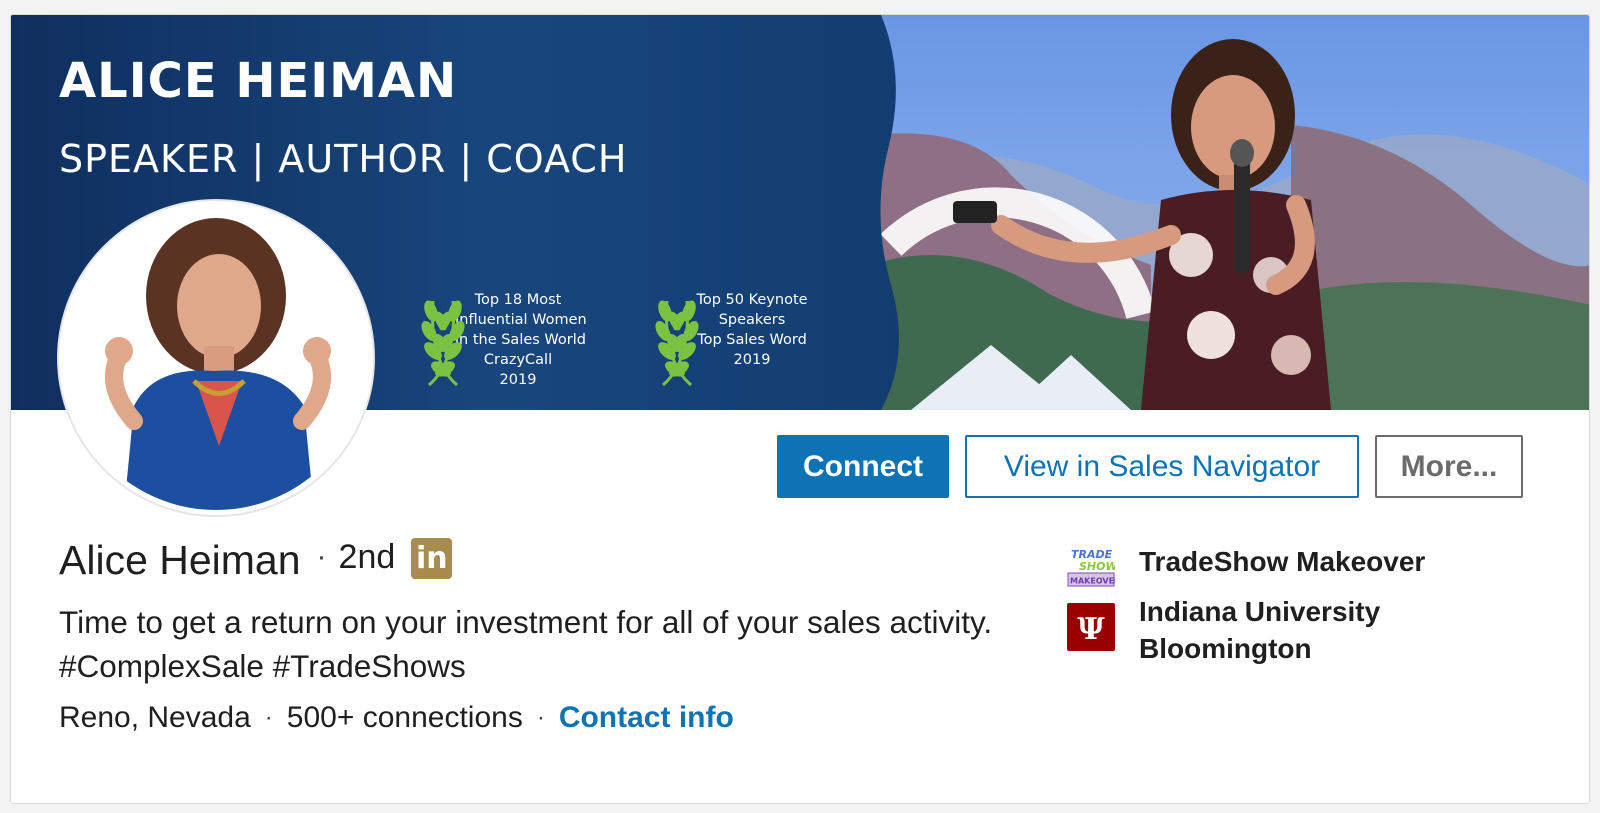 The width and height of the screenshot is (1600, 813). Describe the element at coordinates (1092, 581) in the screenshot. I see `logo-text-line: MAKEOVER` at that location.